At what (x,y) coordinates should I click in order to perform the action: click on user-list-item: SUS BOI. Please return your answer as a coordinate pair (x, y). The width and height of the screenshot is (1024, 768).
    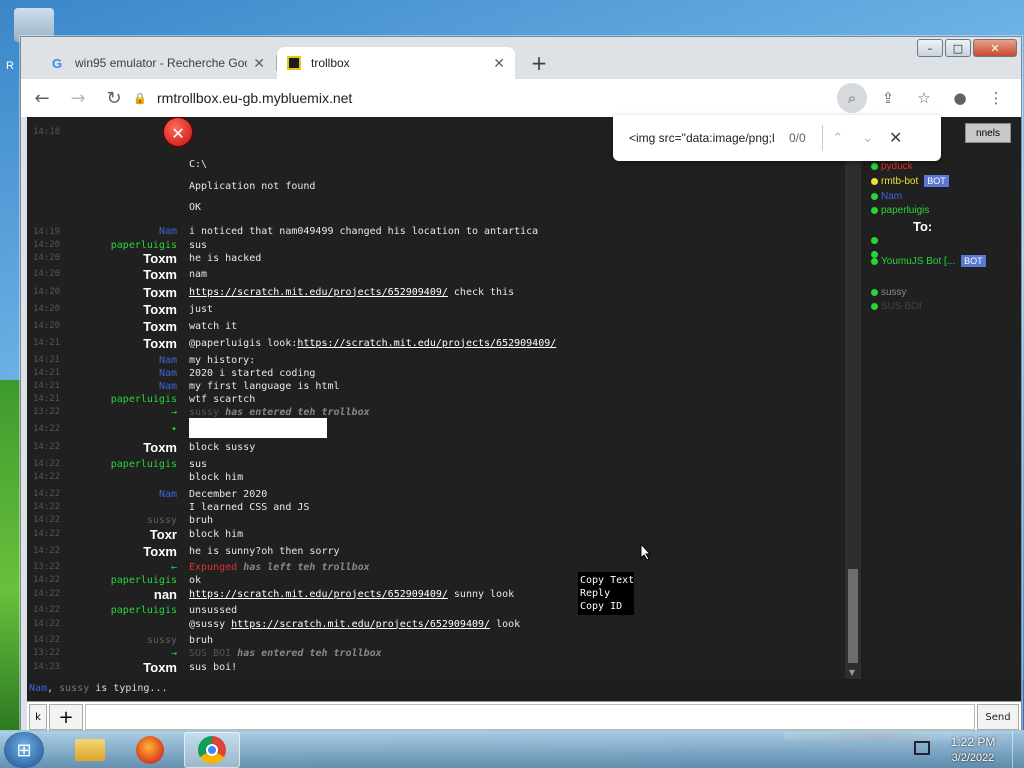
    Looking at the image, I should click on (896, 306).